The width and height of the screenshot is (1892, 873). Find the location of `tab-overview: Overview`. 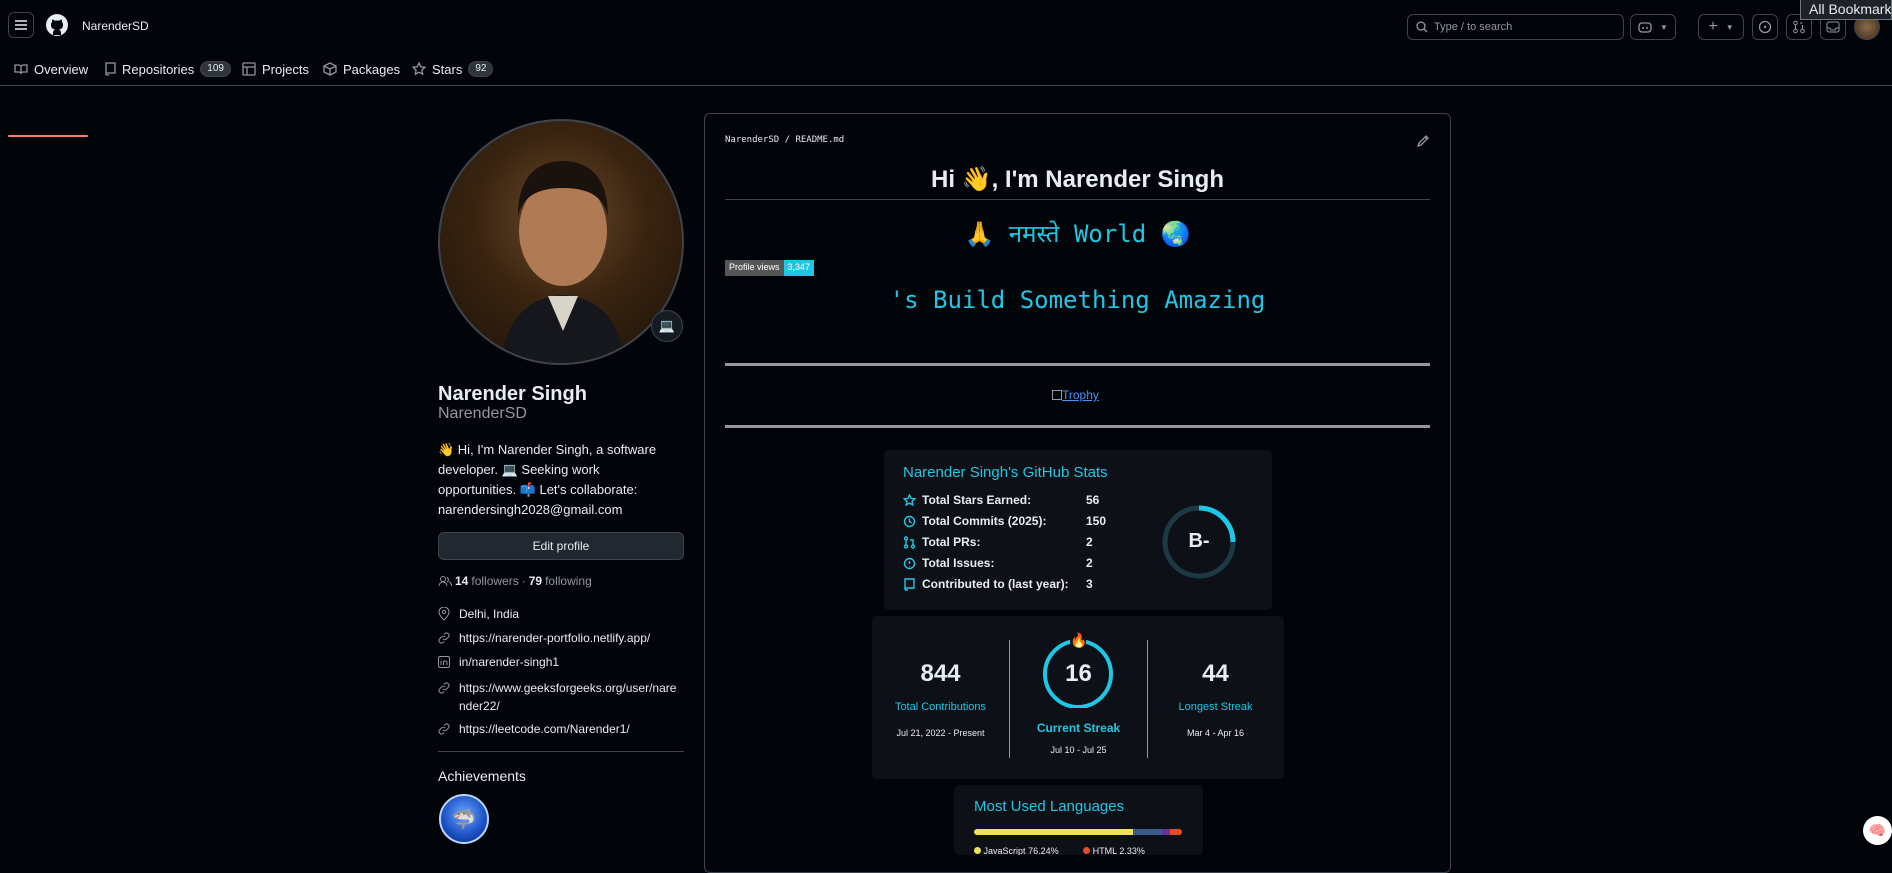

tab-overview: Overview is located at coordinates (51, 69).